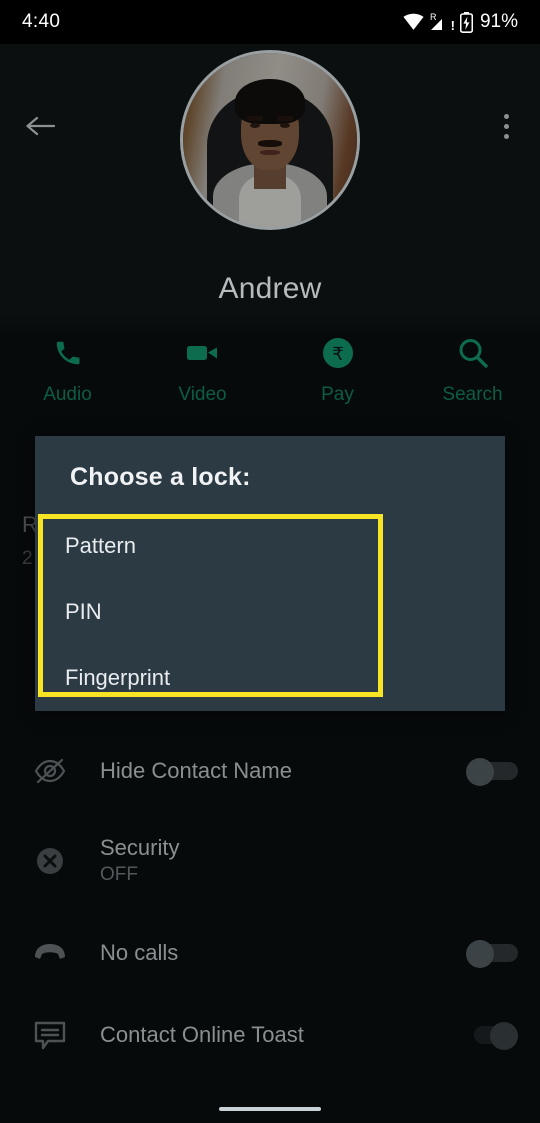  Describe the element at coordinates (160, 477) in the screenshot. I see `dialog-title: Choose a lock:` at that location.